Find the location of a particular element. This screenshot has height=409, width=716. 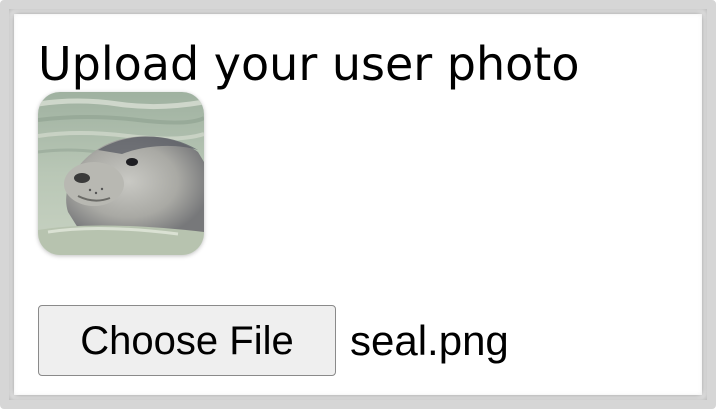

user-photo-preview is located at coordinates (121, 173).